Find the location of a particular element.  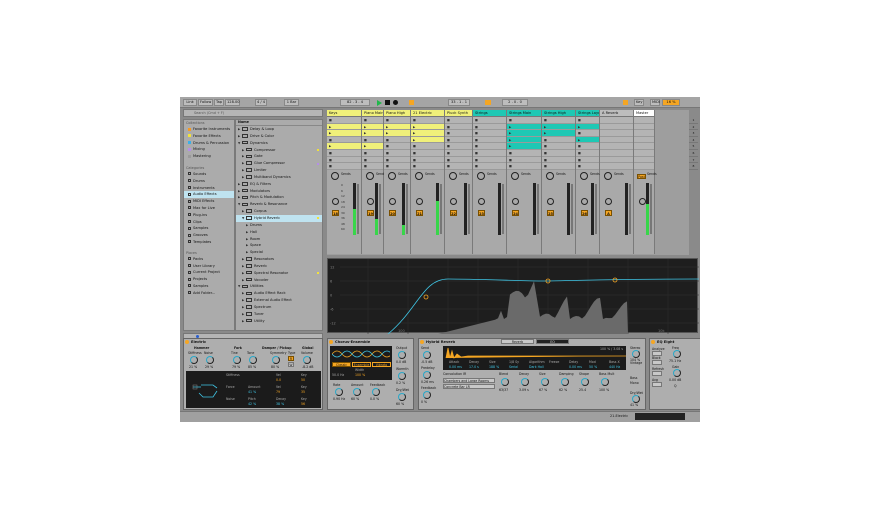

loop-start: 33 . 1 . 1 is located at coordinates (459, 102).